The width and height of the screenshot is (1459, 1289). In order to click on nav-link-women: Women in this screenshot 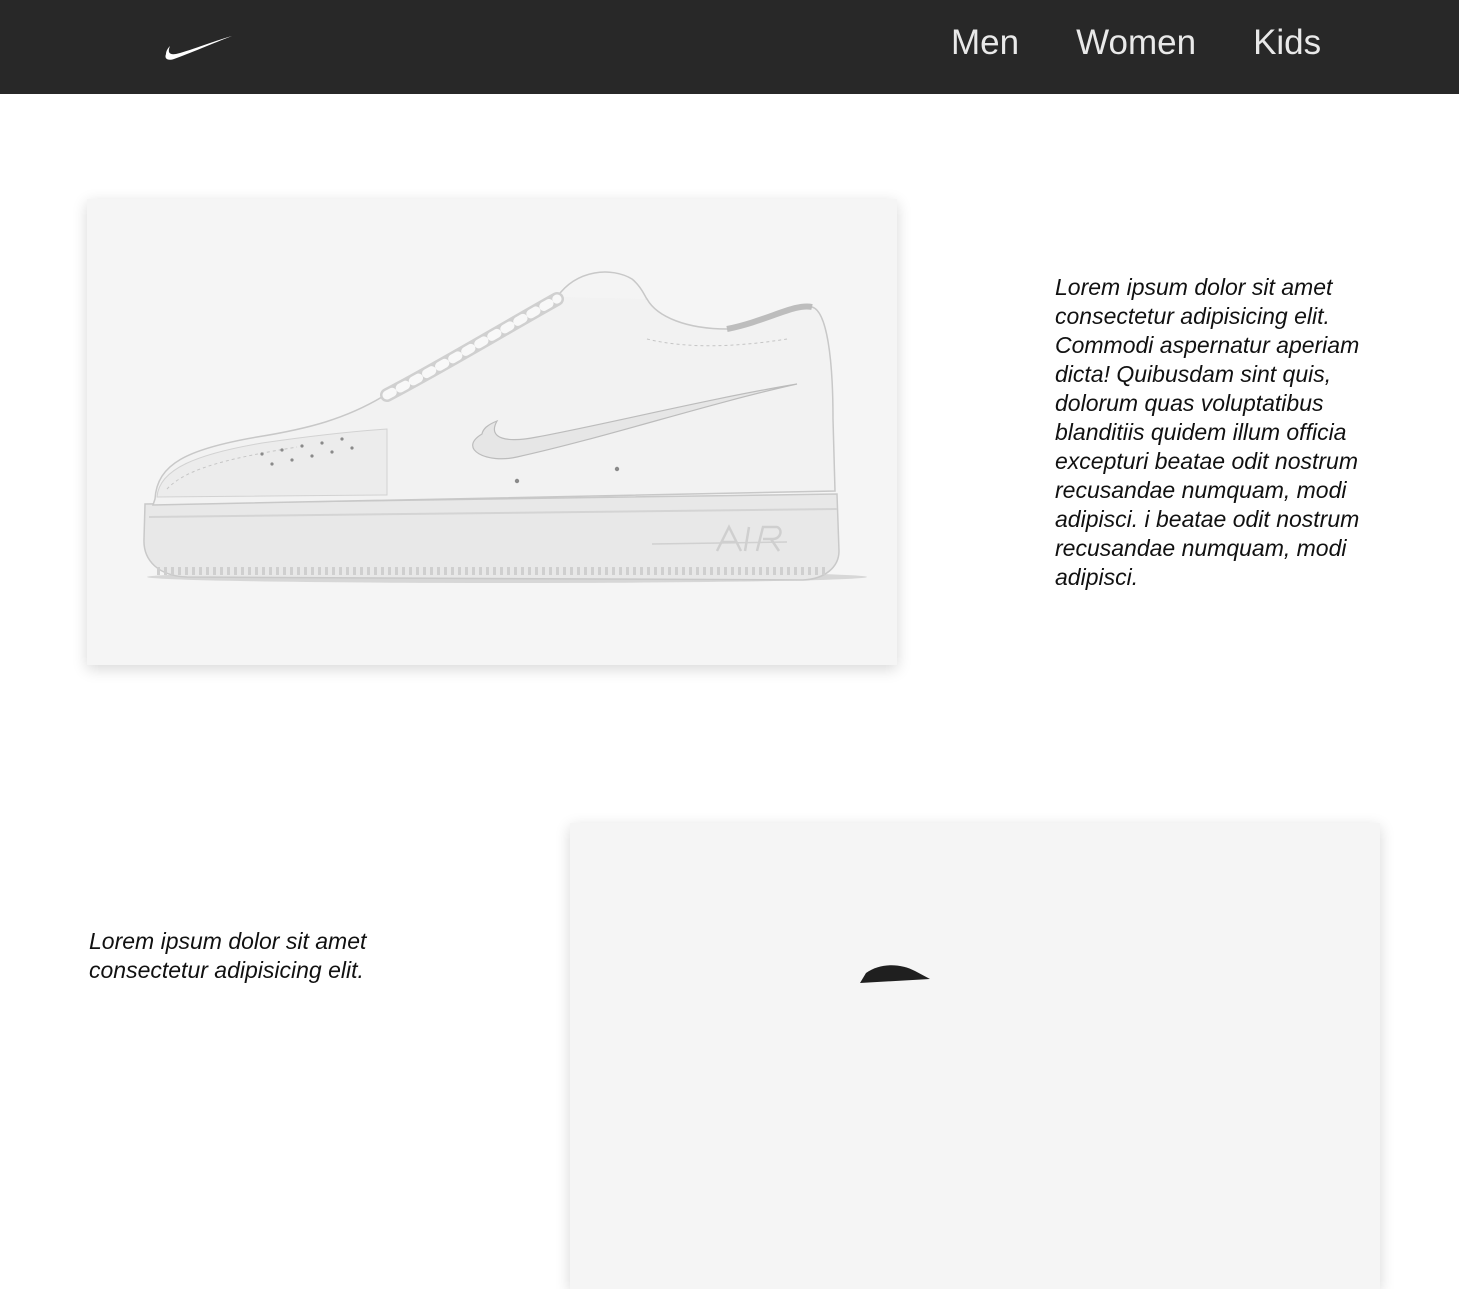, I will do `click(1136, 43)`.